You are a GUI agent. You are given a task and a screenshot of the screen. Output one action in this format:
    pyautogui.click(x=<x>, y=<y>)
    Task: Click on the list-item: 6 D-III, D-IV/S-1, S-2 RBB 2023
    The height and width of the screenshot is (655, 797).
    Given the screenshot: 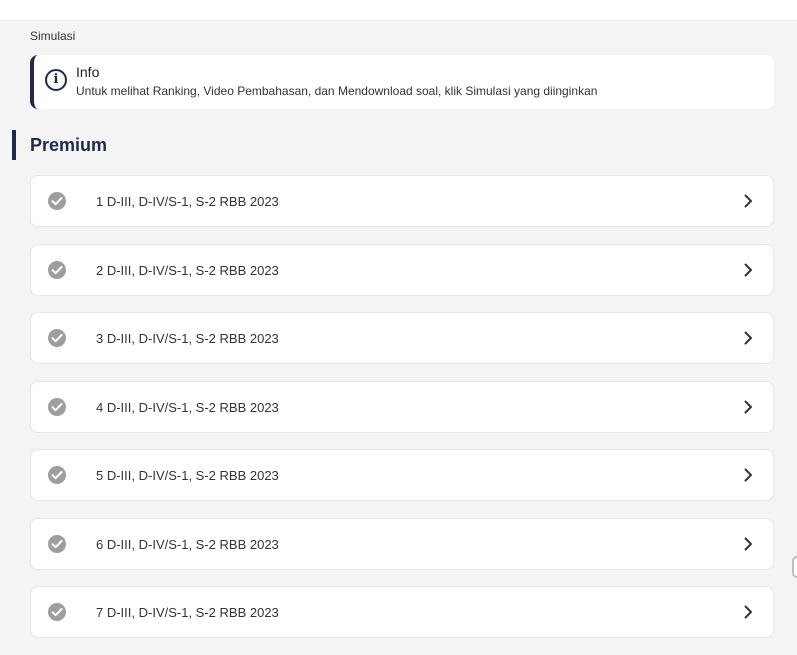 What is the action you would take?
    pyautogui.click(x=402, y=543)
    